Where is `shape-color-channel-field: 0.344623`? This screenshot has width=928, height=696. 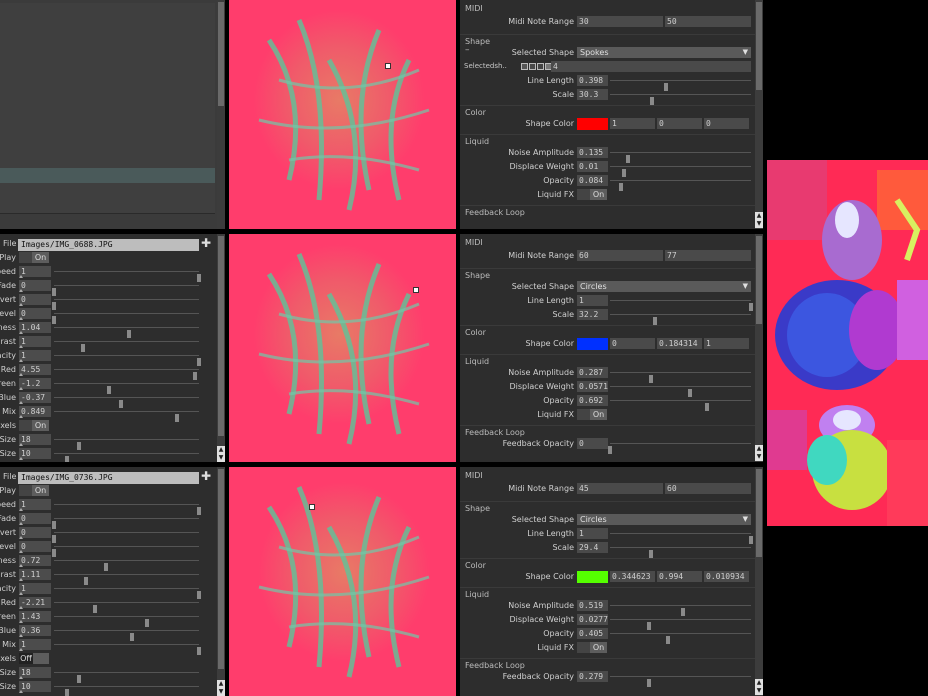 shape-color-channel-field: 0.344623 is located at coordinates (632, 576).